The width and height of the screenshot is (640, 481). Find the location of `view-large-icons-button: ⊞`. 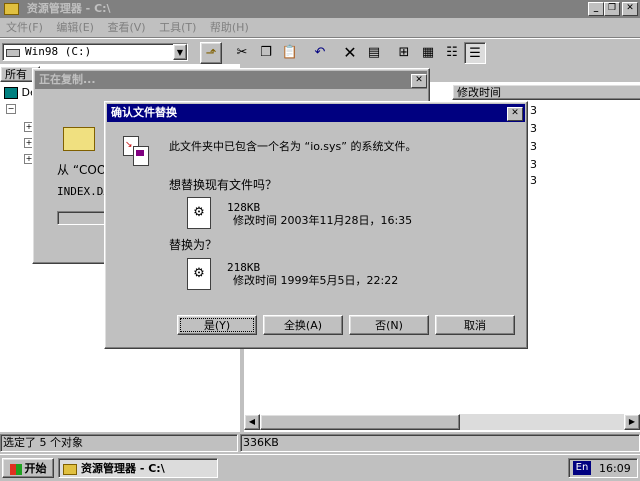

view-large-icons-button: ⊞ is located at coordinates (404, 52).